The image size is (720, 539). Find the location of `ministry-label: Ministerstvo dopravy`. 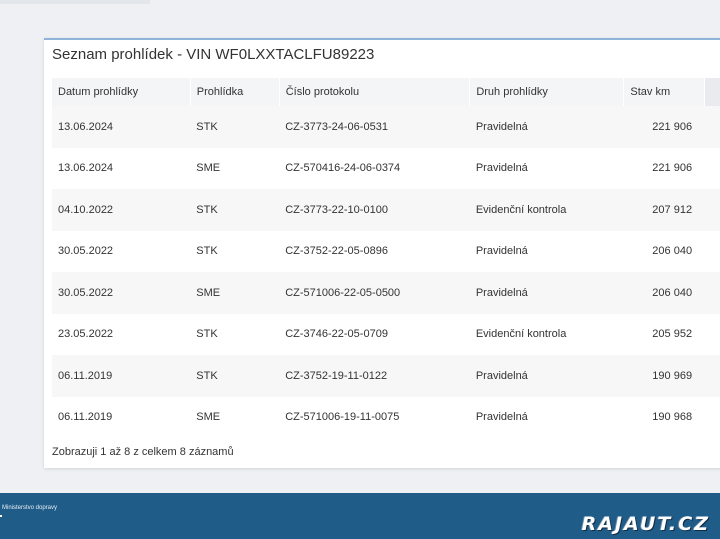

ministry-label: Ministerstvo dopravy is located at coordinates (30, 508).